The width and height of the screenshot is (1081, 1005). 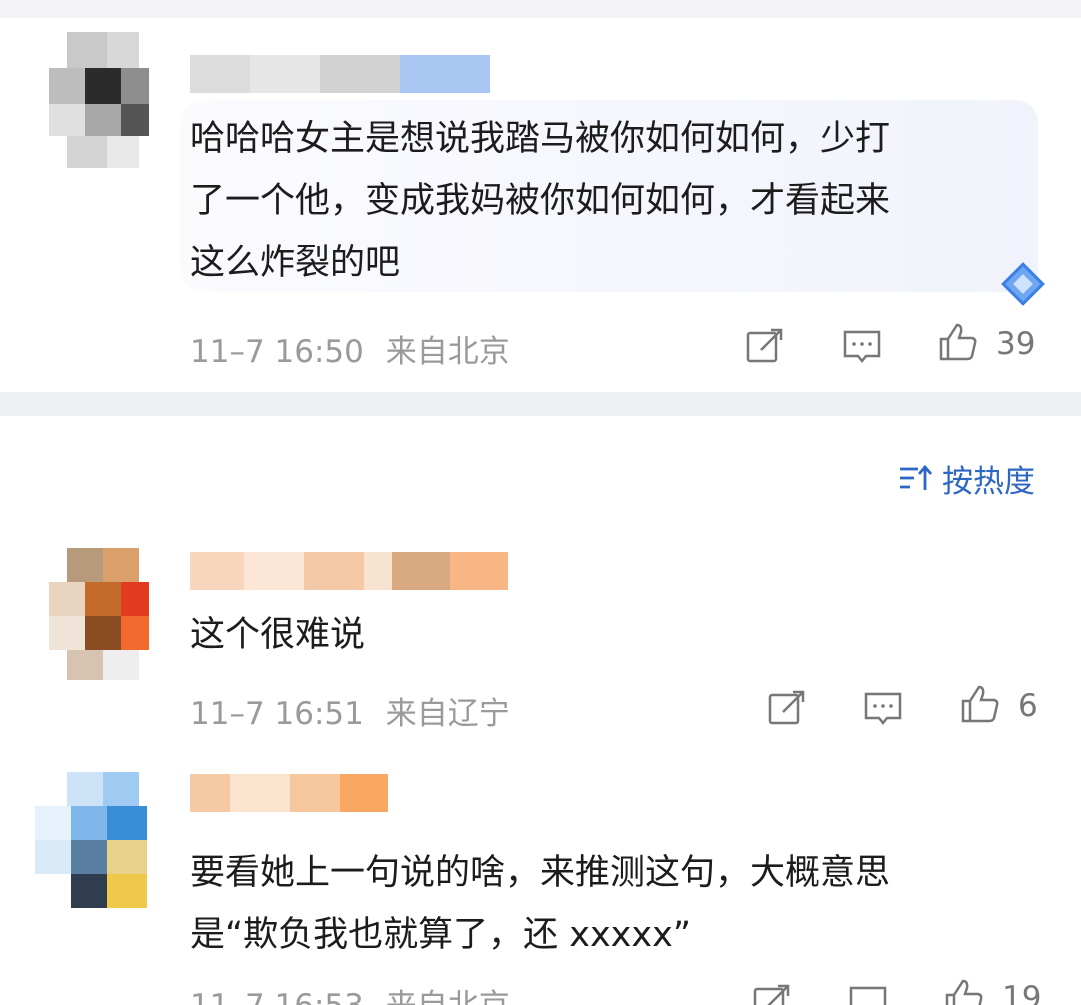 I want to click on diamond-badge-icon, so click(x=1023, y=284).